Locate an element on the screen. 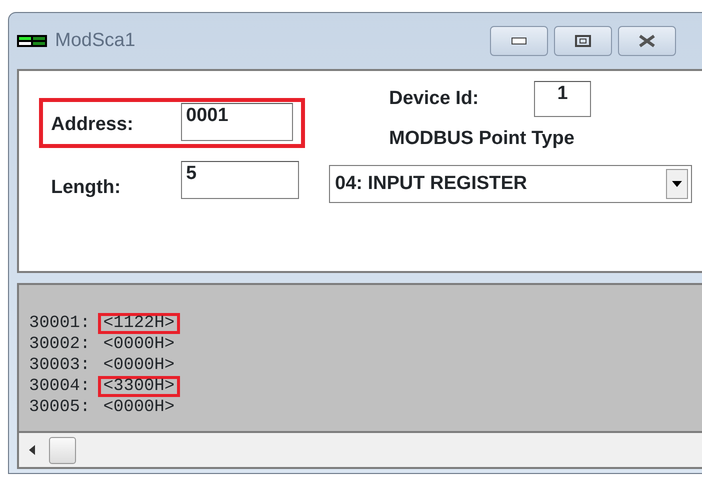  minimize-icon is located at coordinates (519, 41).